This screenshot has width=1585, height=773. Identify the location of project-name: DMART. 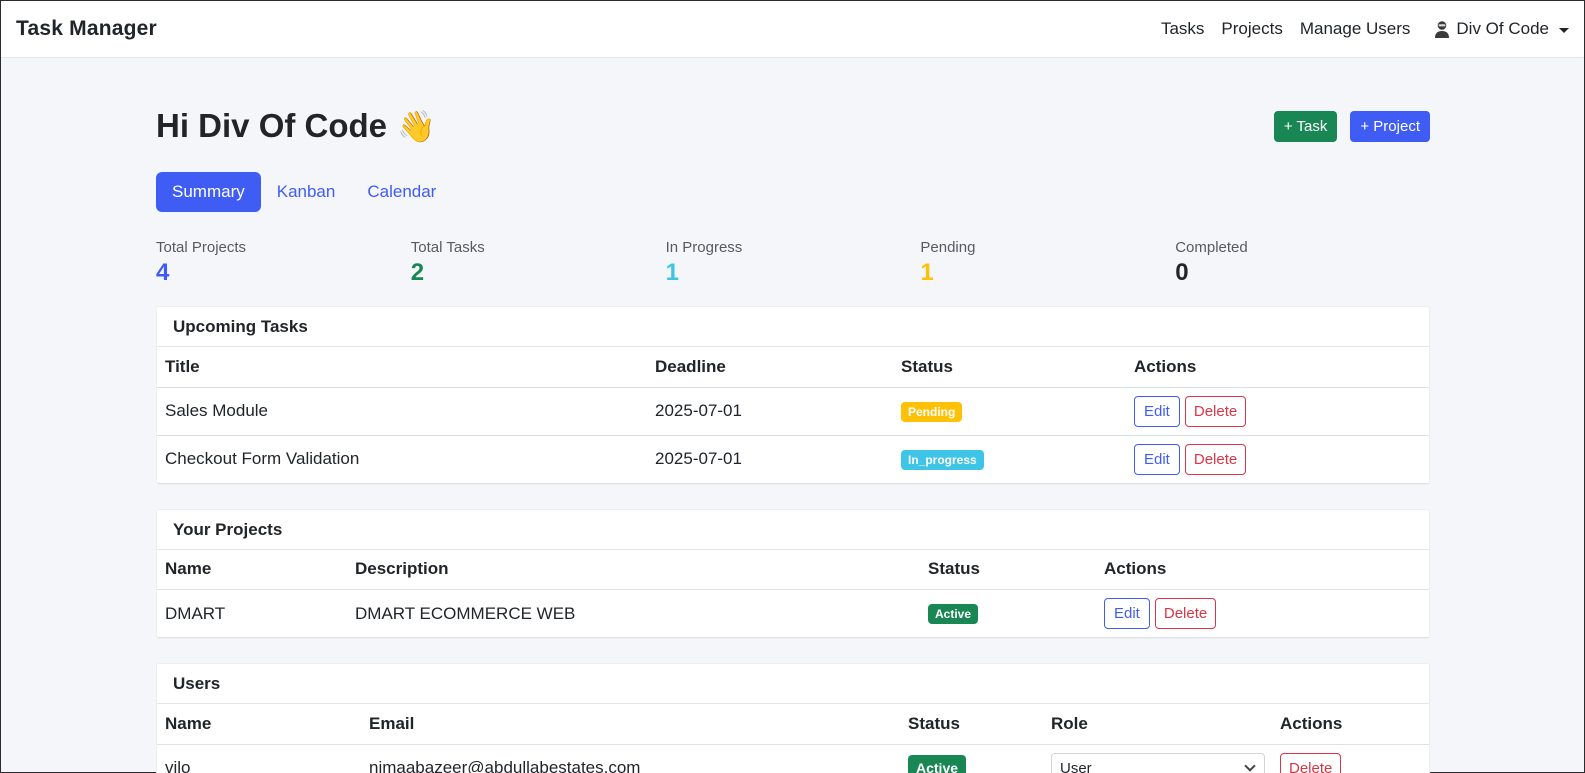
(252, 613).